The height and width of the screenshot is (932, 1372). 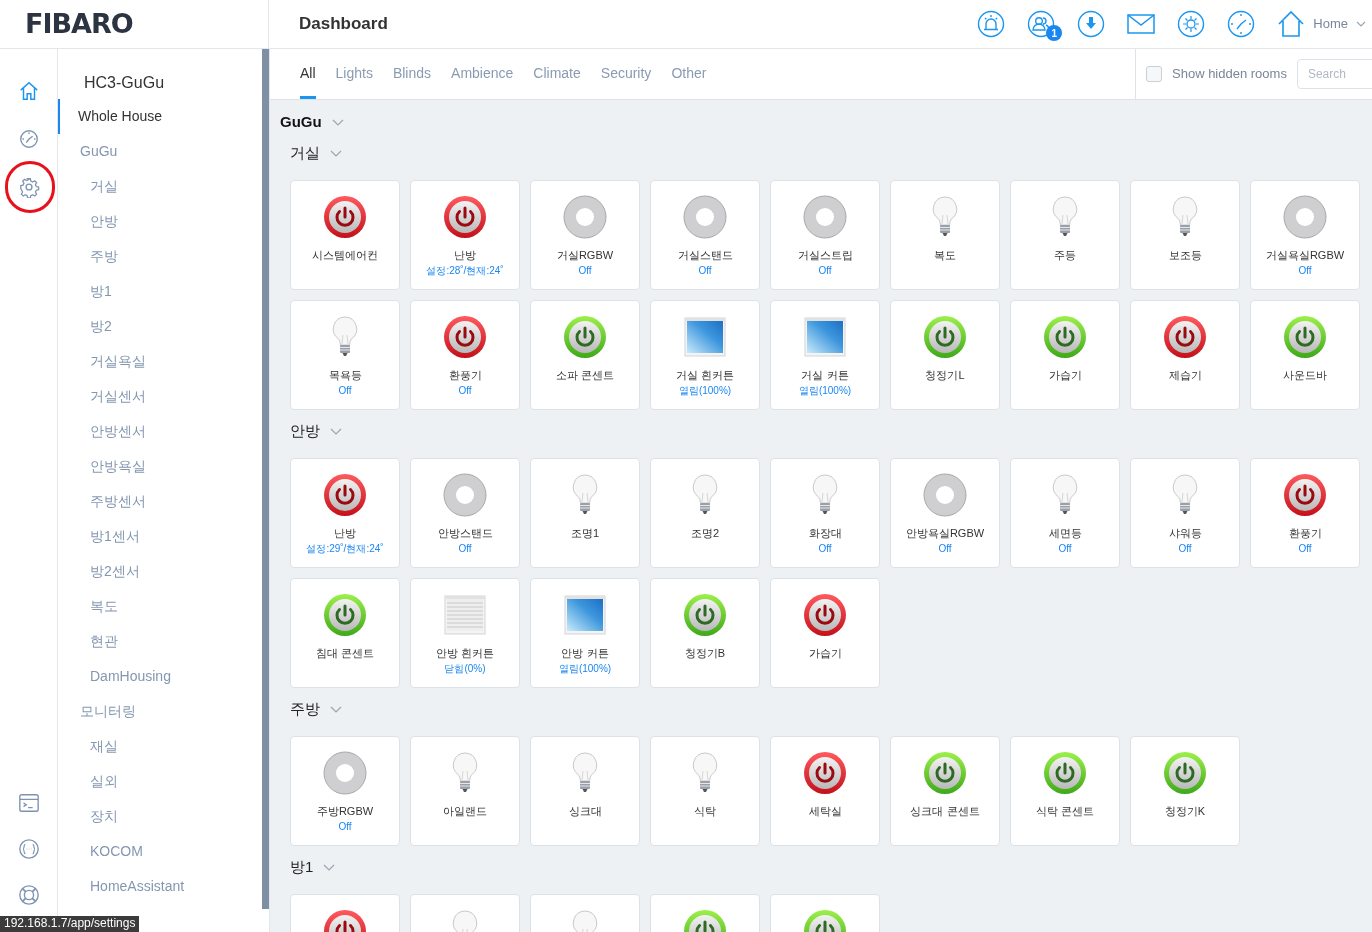 I want to click on settings-icon, so click(x=28, y=187).